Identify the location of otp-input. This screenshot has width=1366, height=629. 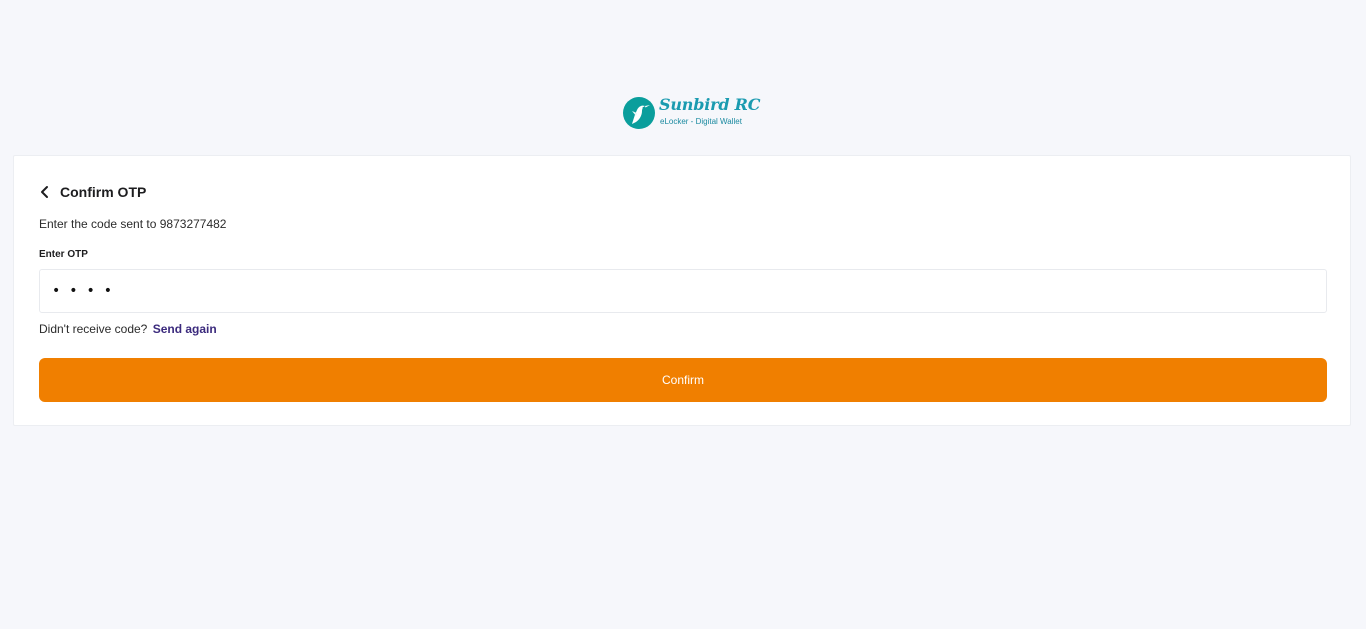
(683, 291).